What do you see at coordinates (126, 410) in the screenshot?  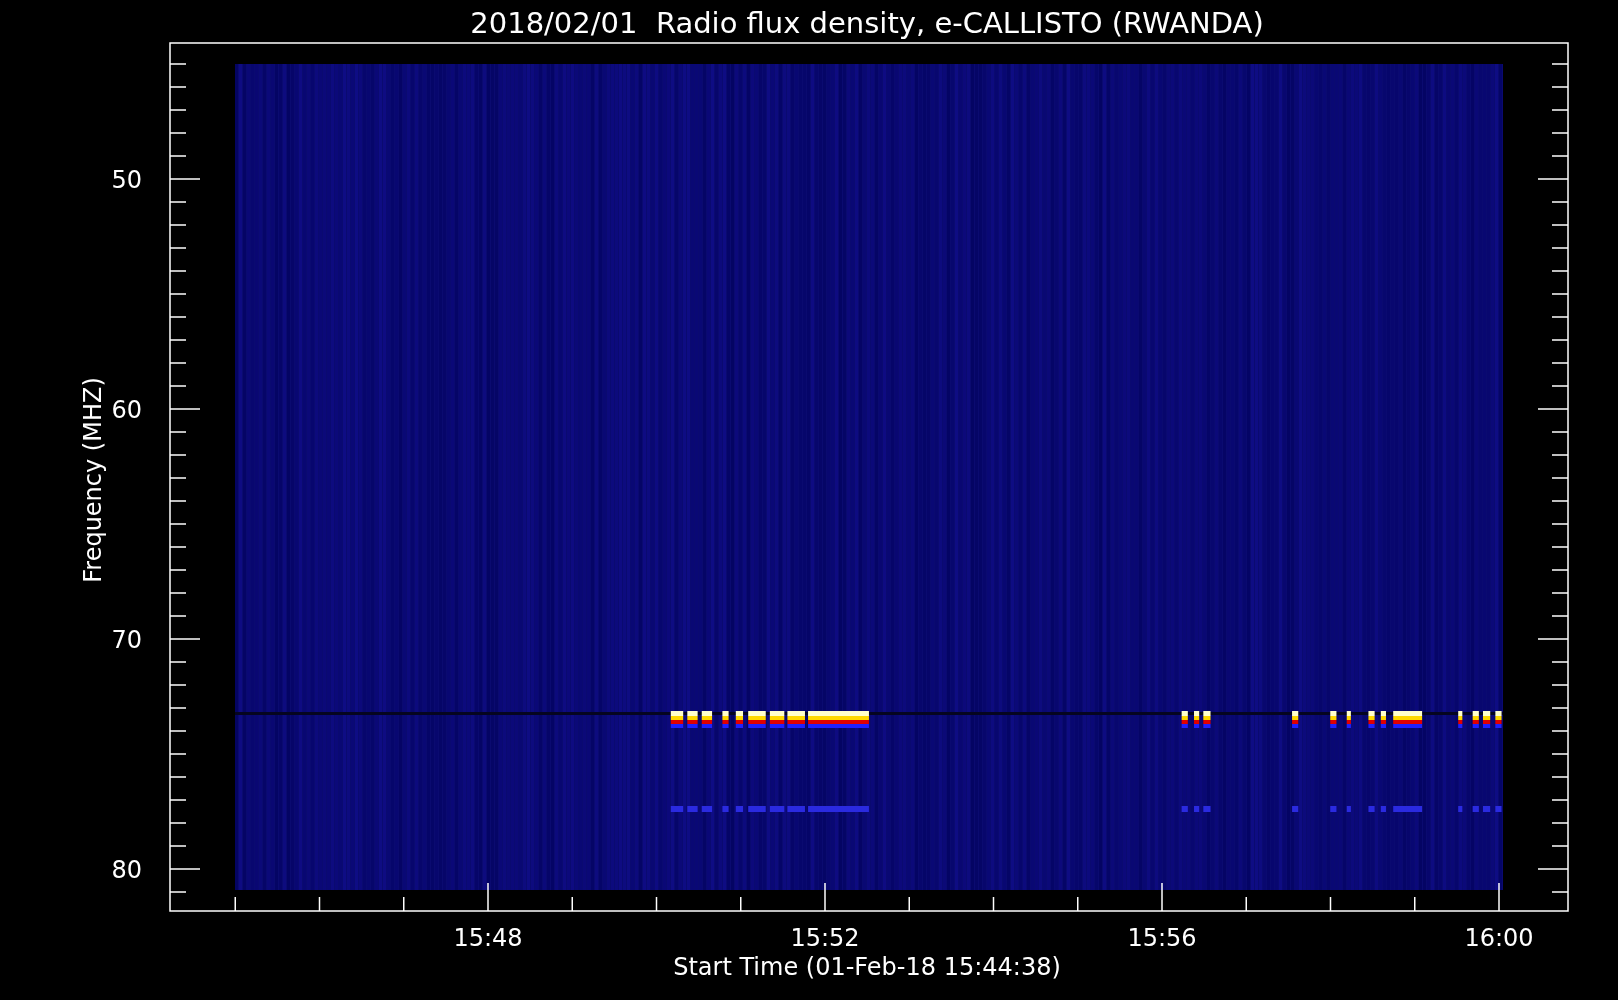 I see `y-tick-label: 60` at bounding box center [126, 410].